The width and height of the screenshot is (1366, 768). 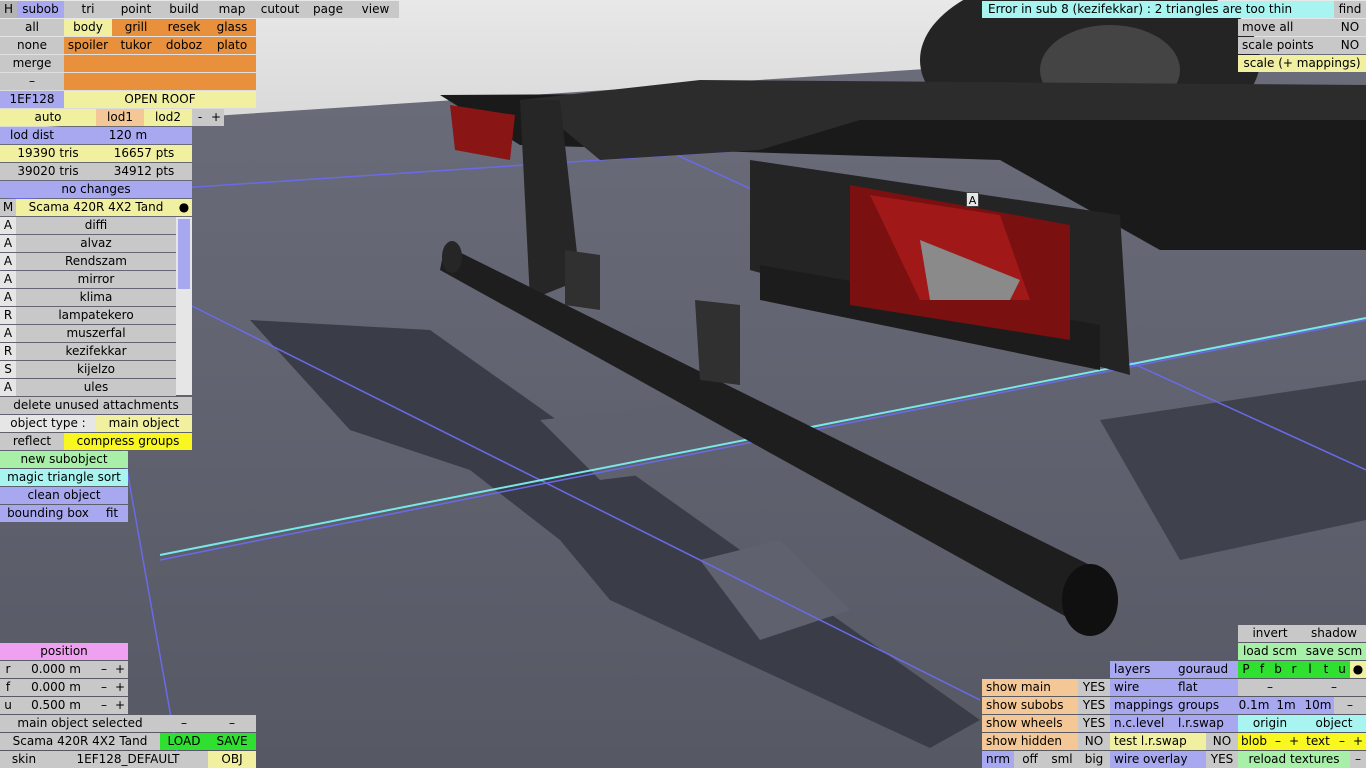 I want to click on find-button: find, so click(x=1350, y=9).